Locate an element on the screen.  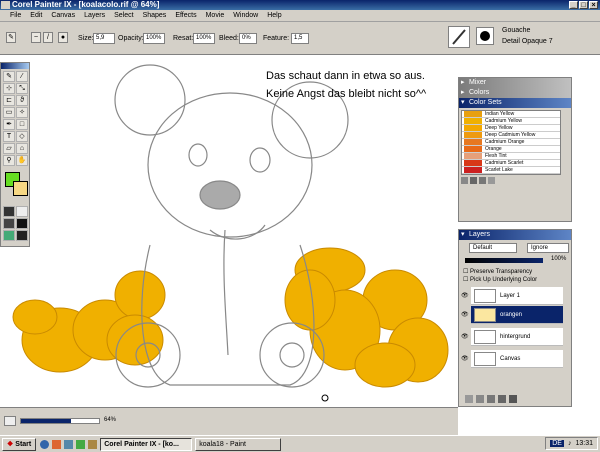
menu-movie: Movie is located at coordinates (215, 15).